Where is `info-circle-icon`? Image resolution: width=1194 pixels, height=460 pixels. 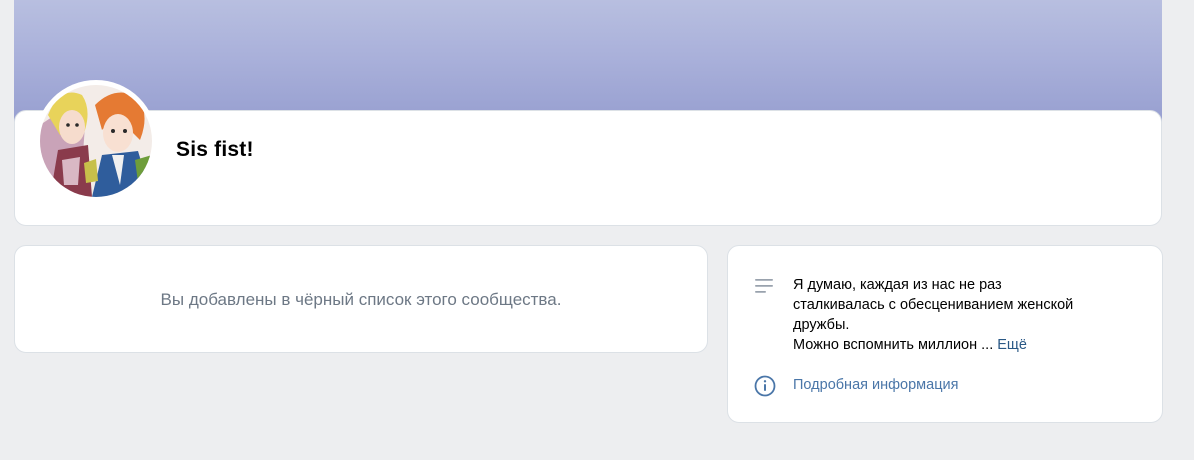 info-circle-icon is located at coordinates (765, 386).